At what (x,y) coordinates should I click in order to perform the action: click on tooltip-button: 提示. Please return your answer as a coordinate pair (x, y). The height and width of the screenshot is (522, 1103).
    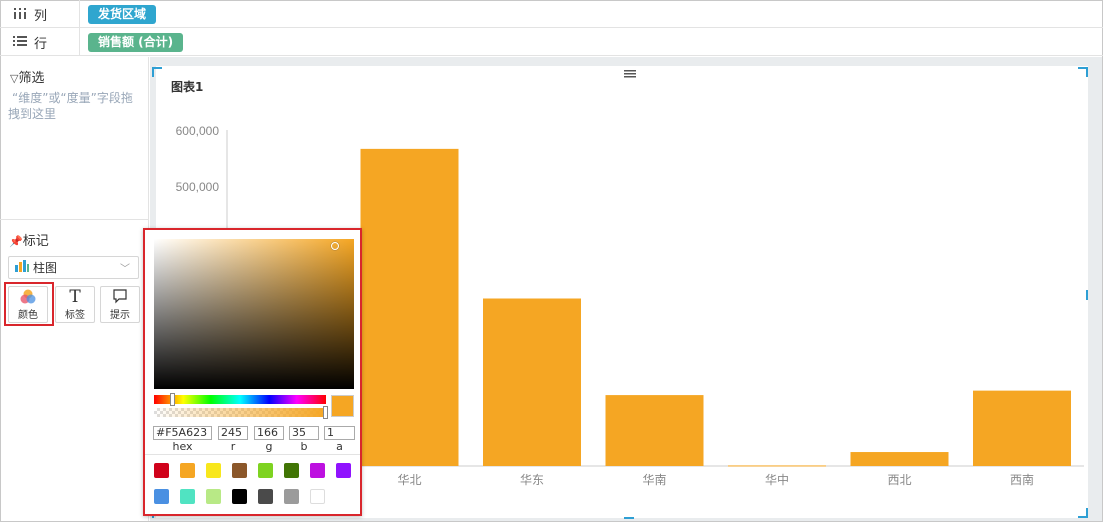
    Looking at the image, I should click on (120, 304).